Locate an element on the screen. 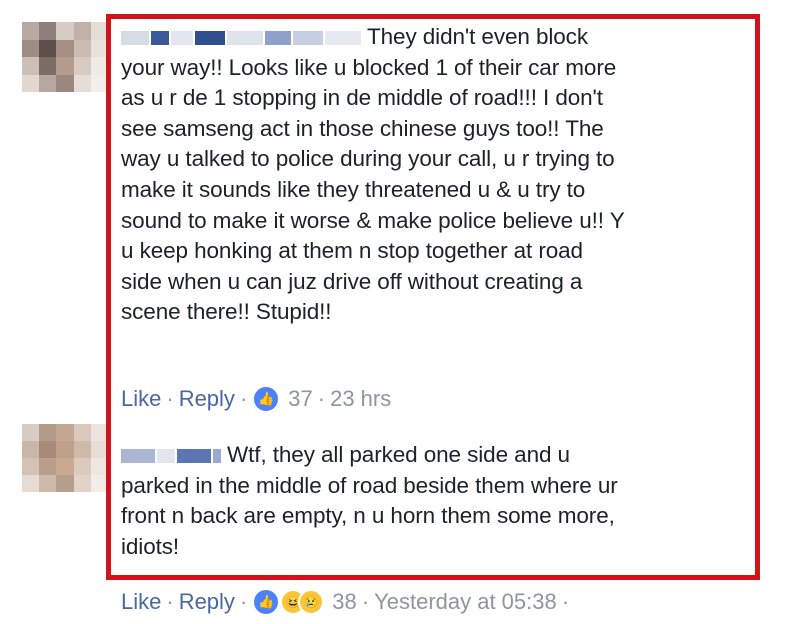  comment-text-line: scene there!! Stupid!! is located at coordinates (226, 312).